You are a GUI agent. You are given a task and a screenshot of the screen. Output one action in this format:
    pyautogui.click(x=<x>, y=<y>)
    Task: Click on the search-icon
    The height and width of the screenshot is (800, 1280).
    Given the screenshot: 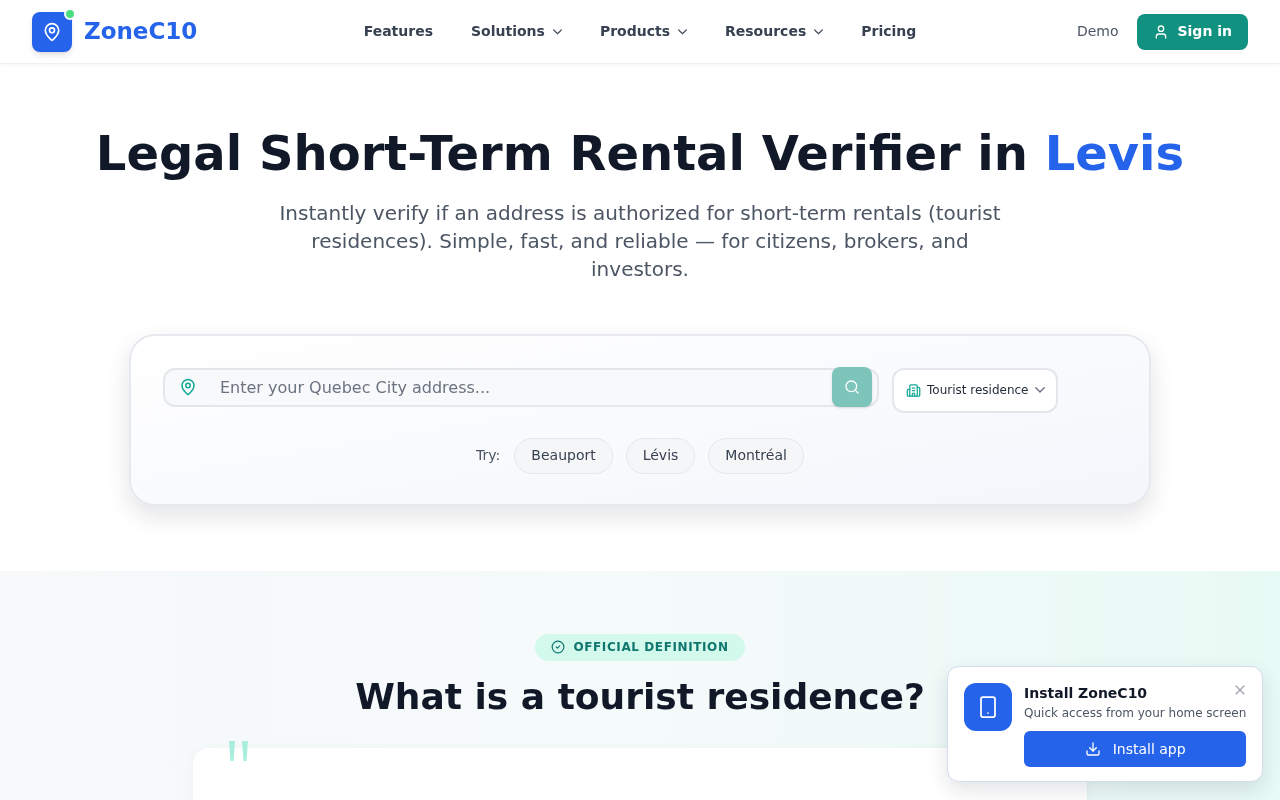 What is the action you would take?
    pyautogui.click(x=852, y=386)
    